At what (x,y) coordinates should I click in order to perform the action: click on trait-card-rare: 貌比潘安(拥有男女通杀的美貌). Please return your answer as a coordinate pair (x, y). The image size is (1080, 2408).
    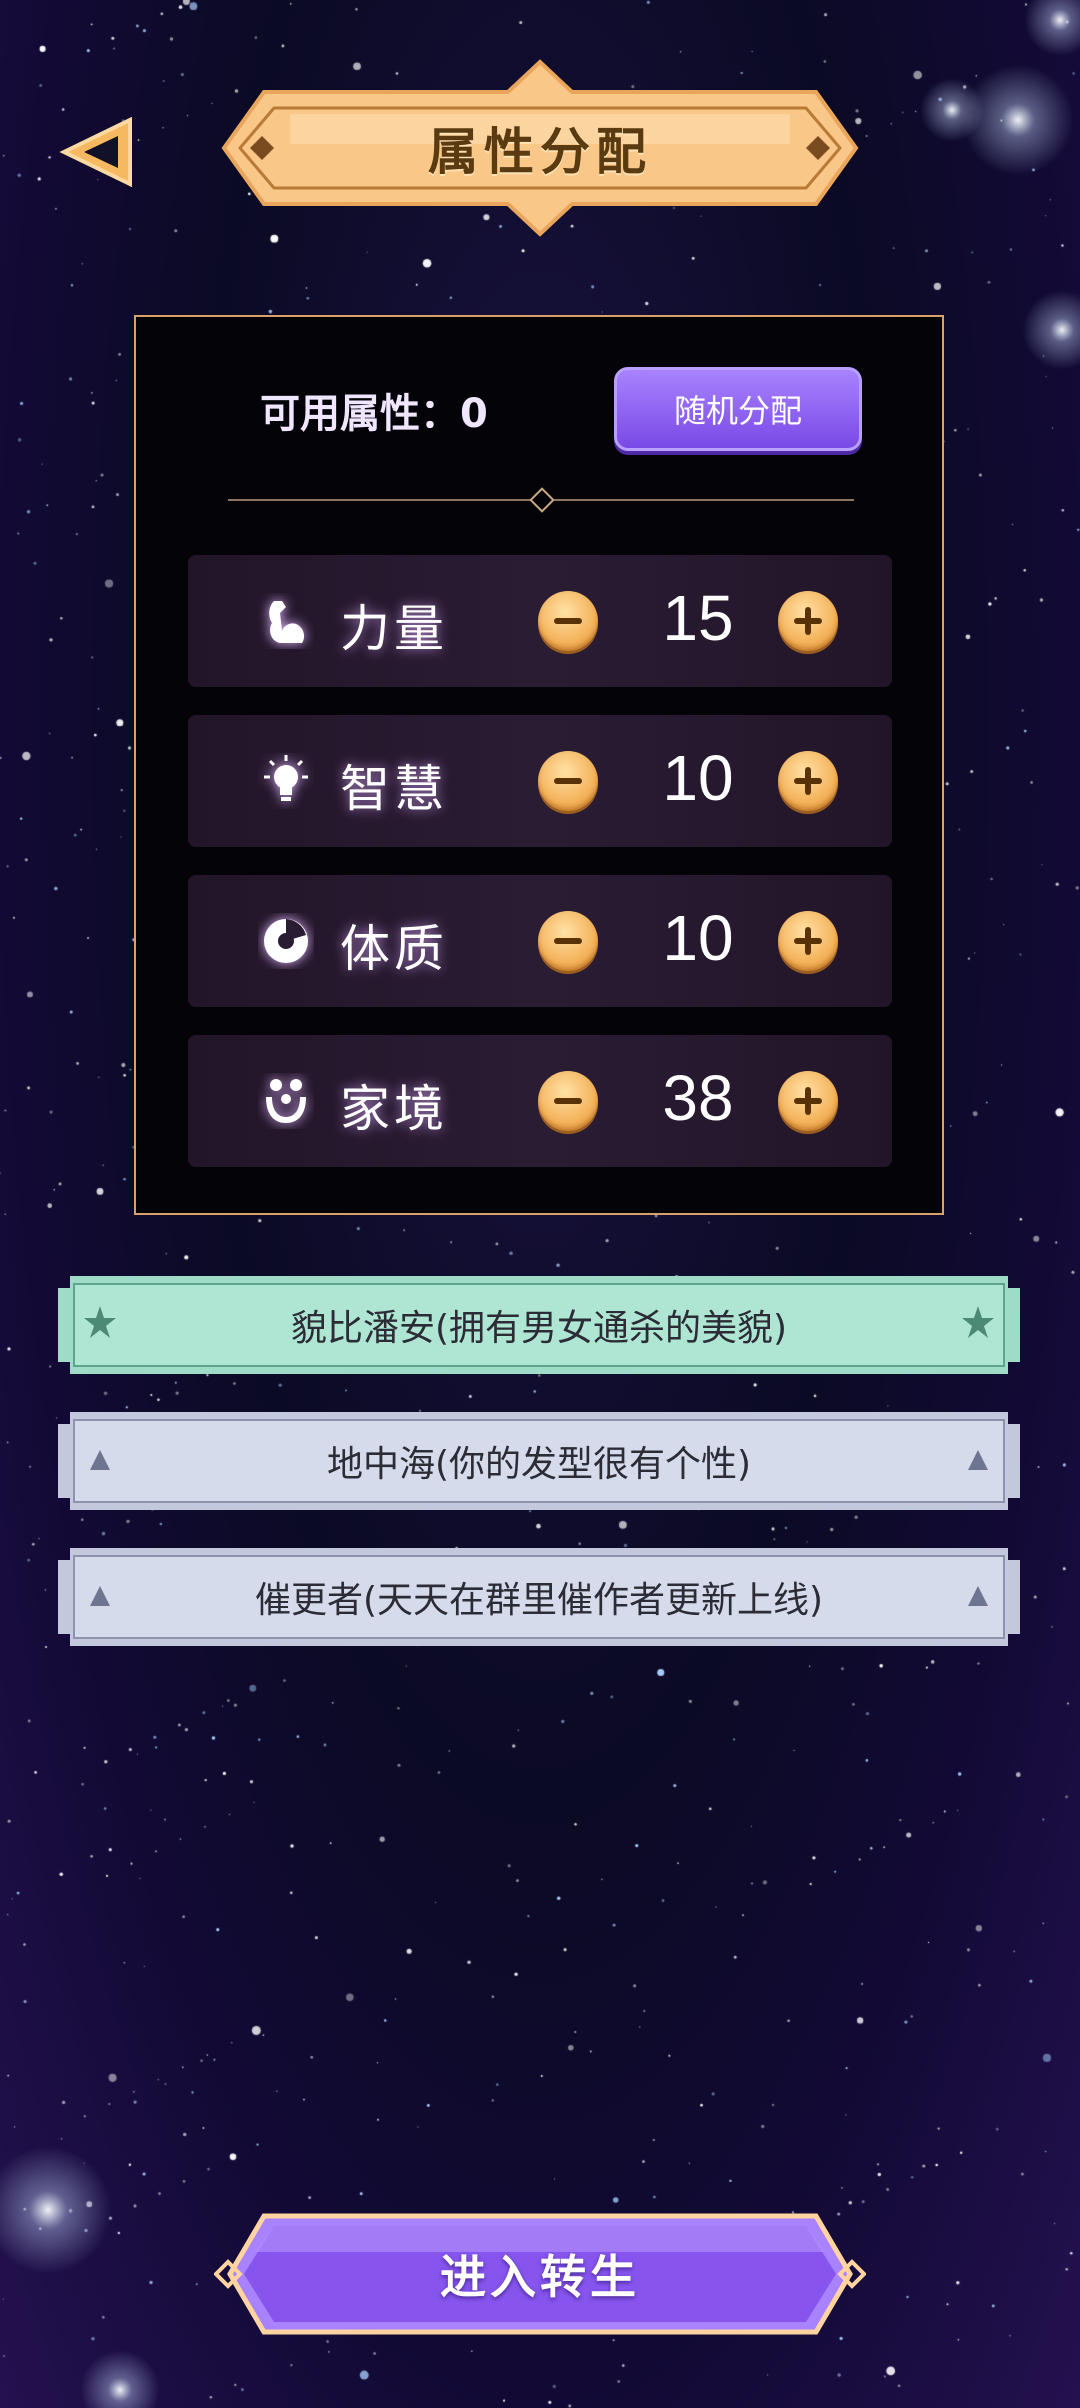
    Looking at the image, I should click on (539, 1325).